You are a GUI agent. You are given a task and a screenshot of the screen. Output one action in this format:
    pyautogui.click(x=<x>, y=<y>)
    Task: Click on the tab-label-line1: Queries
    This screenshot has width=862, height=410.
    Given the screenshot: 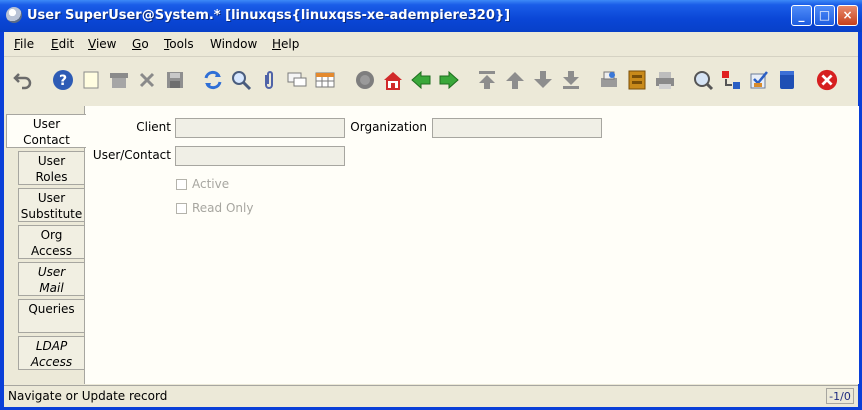 What is the action you would take?
    pyautogui.click(x=51, y=309)
    